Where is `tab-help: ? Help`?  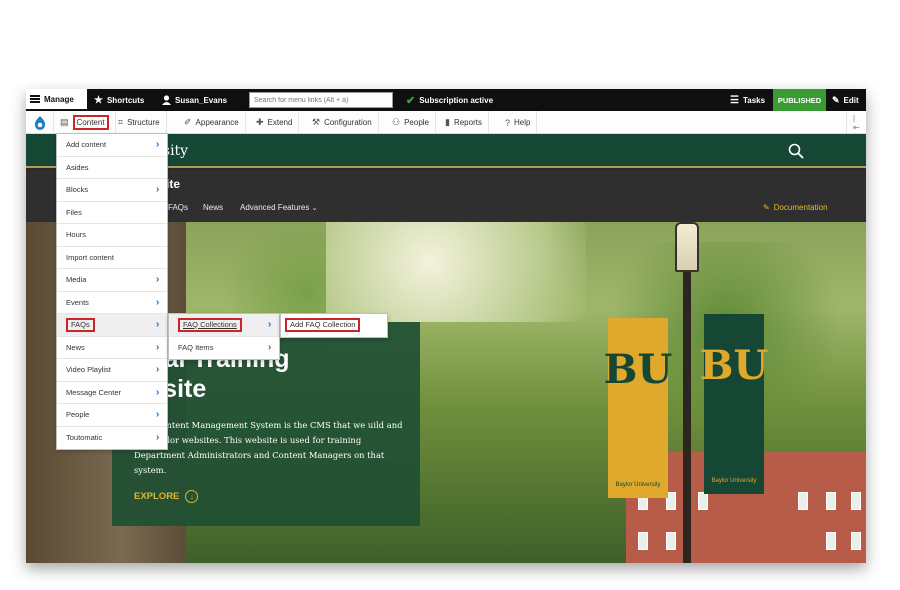 tab-help: ? Help is located at coordinates (518, 122).